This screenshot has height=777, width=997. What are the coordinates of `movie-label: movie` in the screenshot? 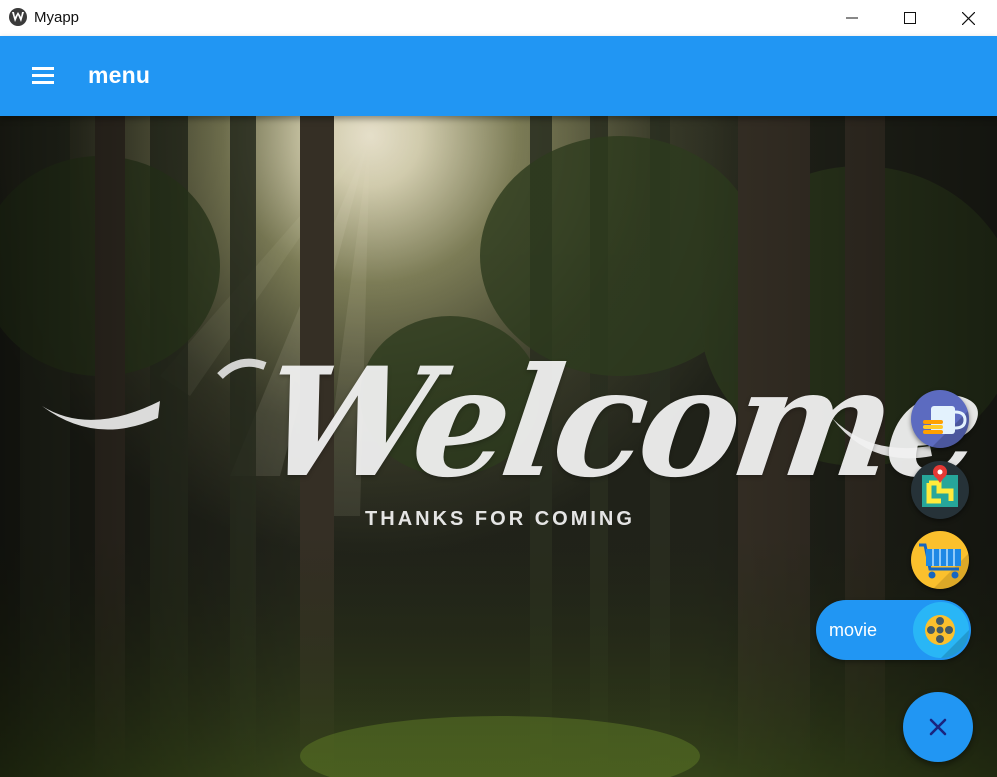 It's located at (853, 630).